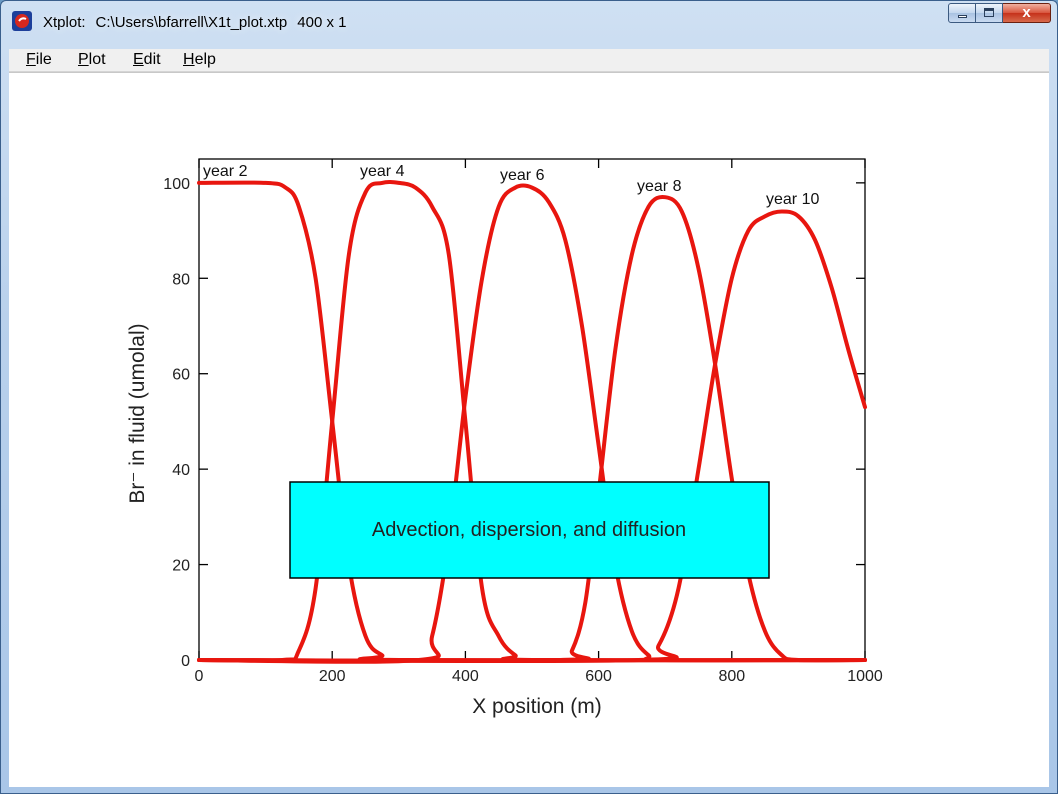  I want to click on menu-edit-accel: E, so click(138, 59).